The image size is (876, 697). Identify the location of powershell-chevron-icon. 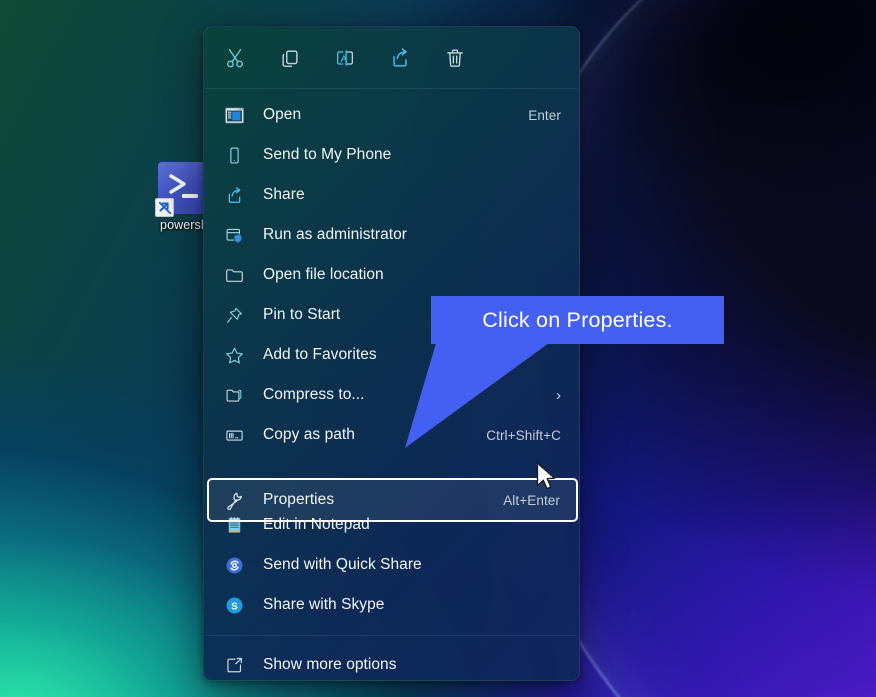
(177, 184).